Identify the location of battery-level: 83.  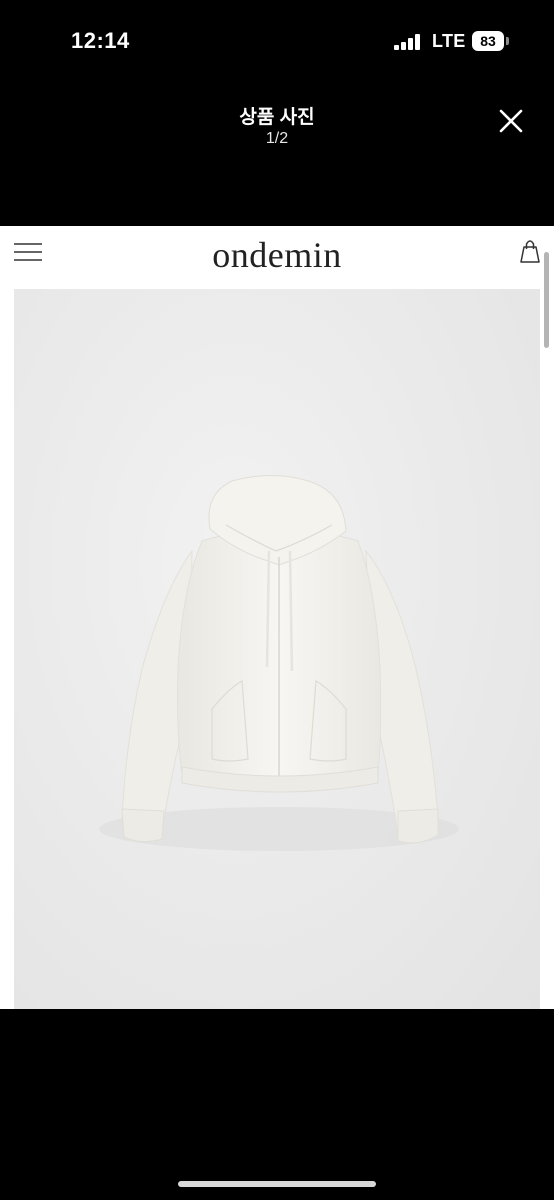
(488, 41).